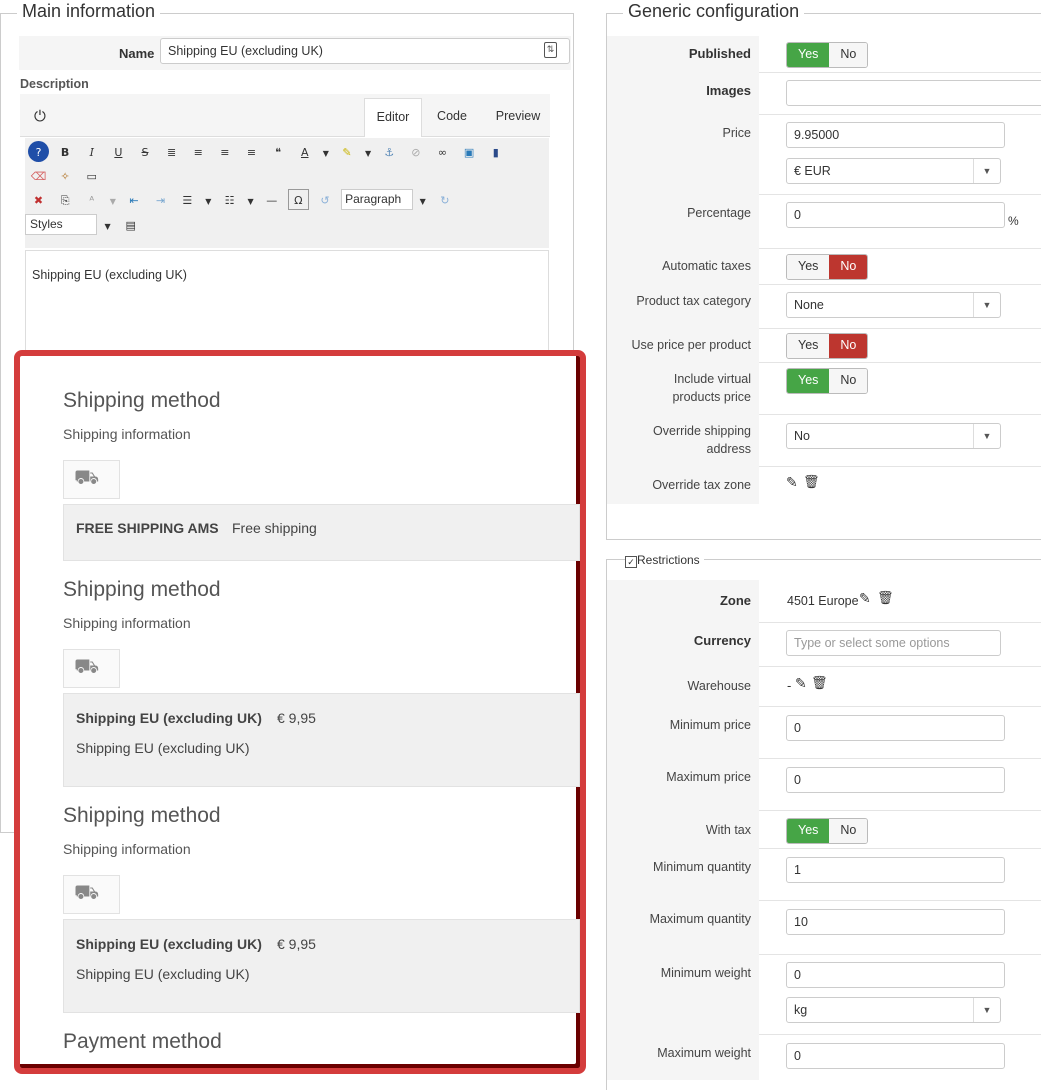 The height and width of the screenshot is (1090, 1041). I want to click on eraser-icon: ⌫, so click(38, 175).